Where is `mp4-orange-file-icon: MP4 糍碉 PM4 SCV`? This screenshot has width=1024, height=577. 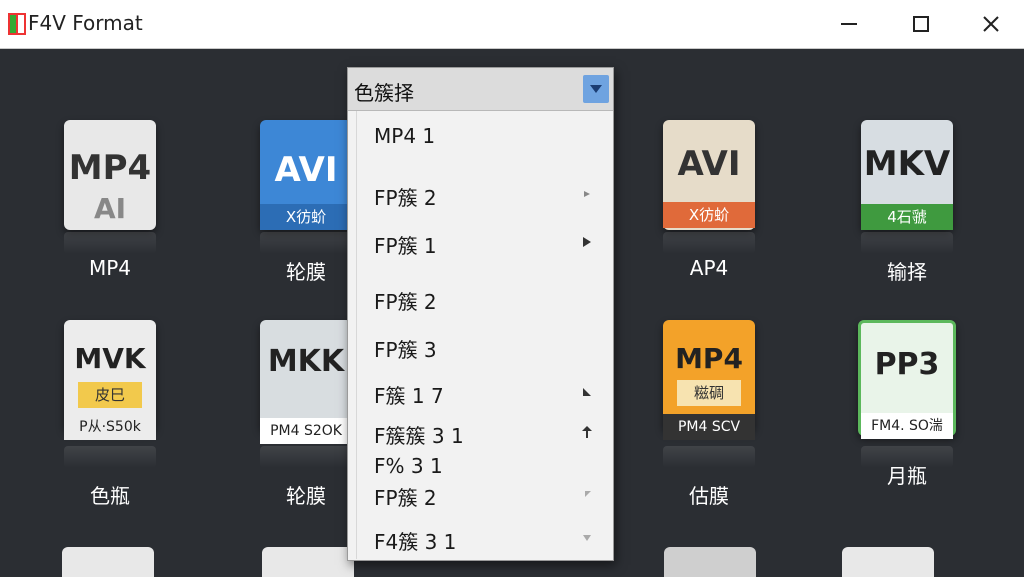
mp4-orange-file-icon: MP4 糍碉 PM4 SCV is located at coordinates (709, 380).